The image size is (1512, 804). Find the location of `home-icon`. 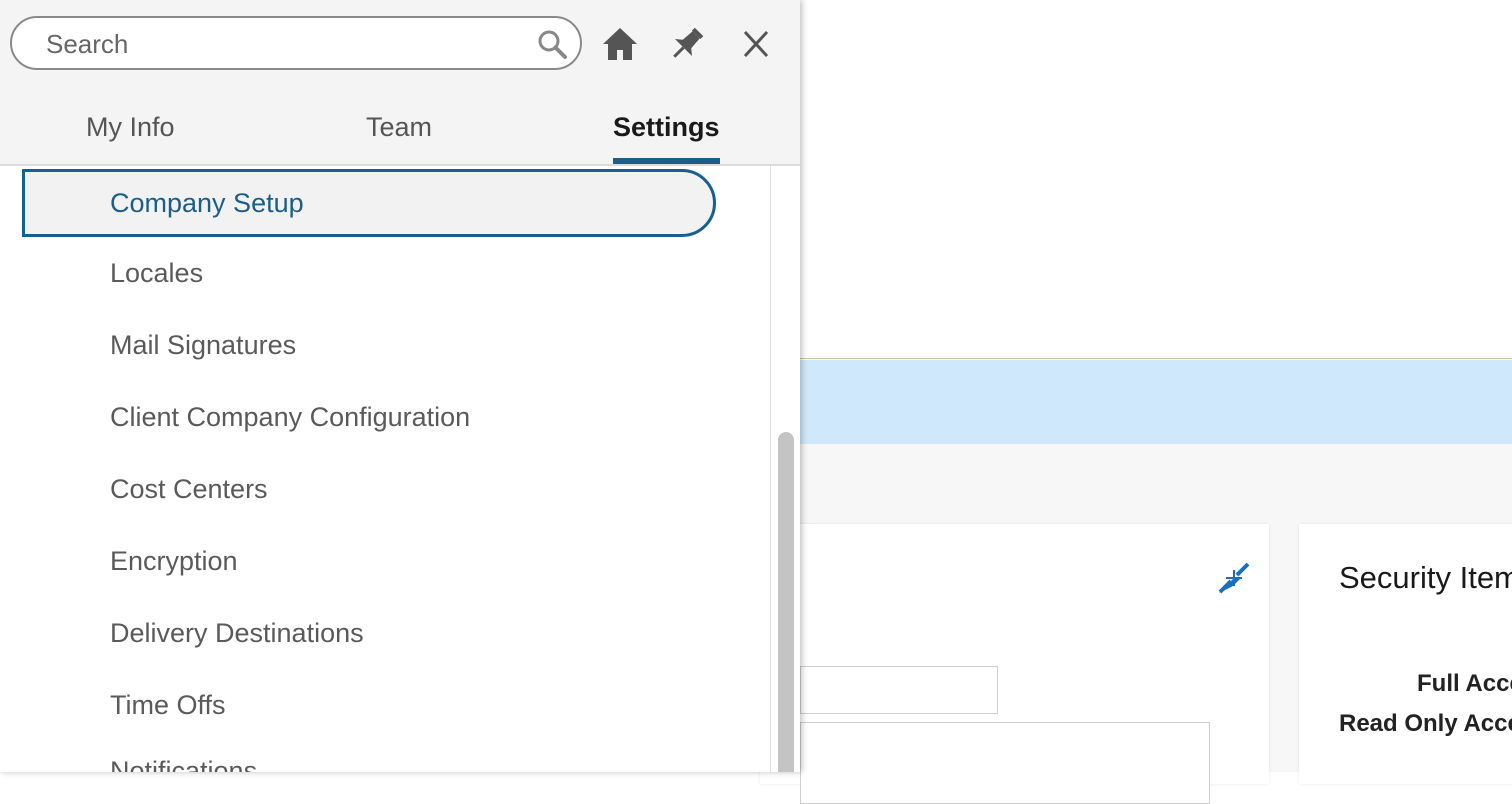

home-icon is located at coordinates (620, 44).